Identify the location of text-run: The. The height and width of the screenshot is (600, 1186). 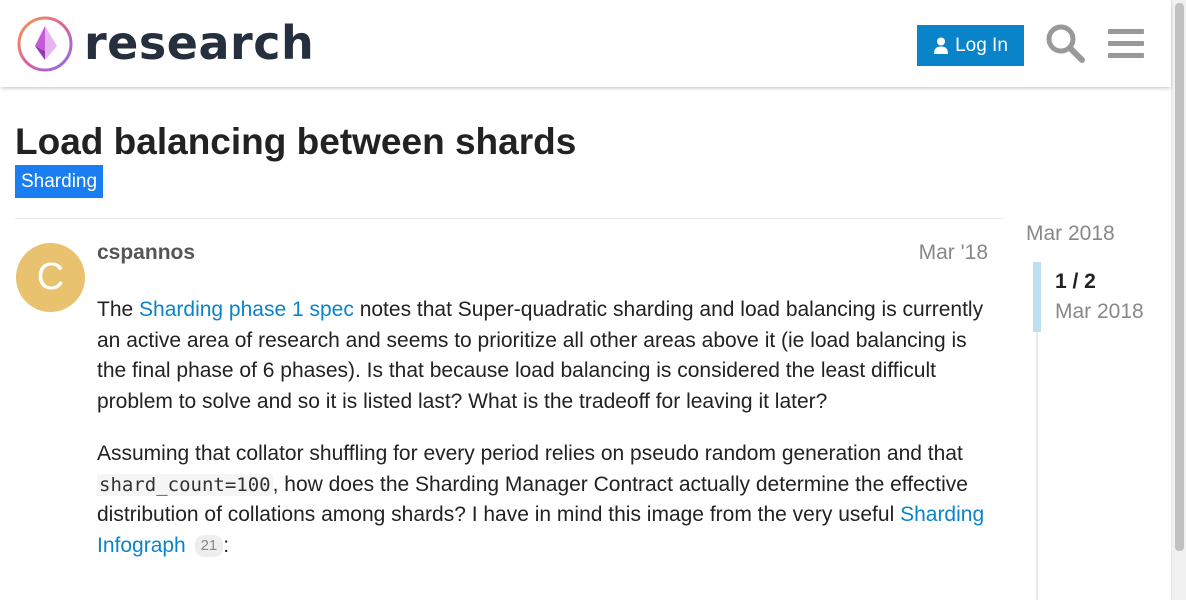
(118, 309).